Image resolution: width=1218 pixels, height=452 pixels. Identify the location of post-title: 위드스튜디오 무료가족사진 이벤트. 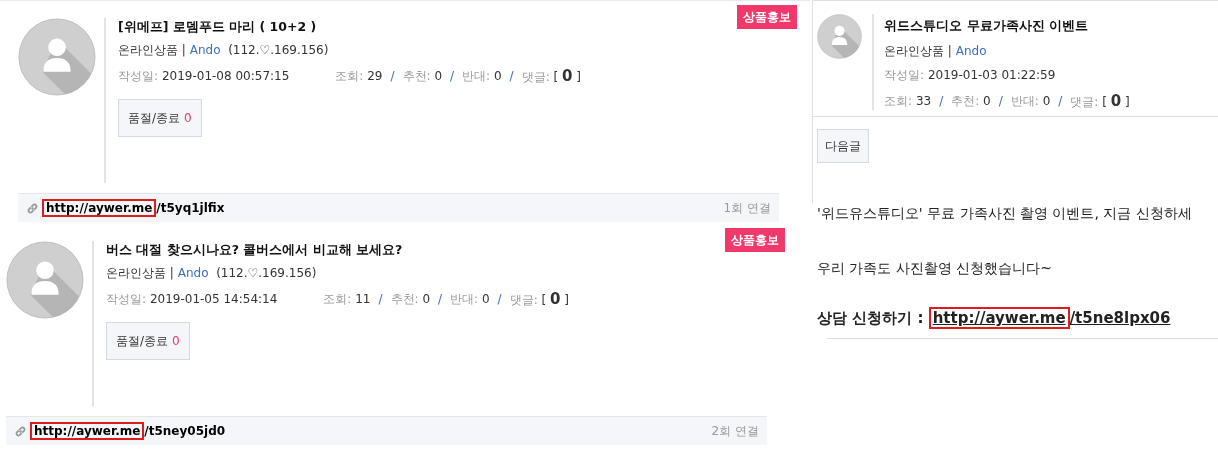
(1007, 26).